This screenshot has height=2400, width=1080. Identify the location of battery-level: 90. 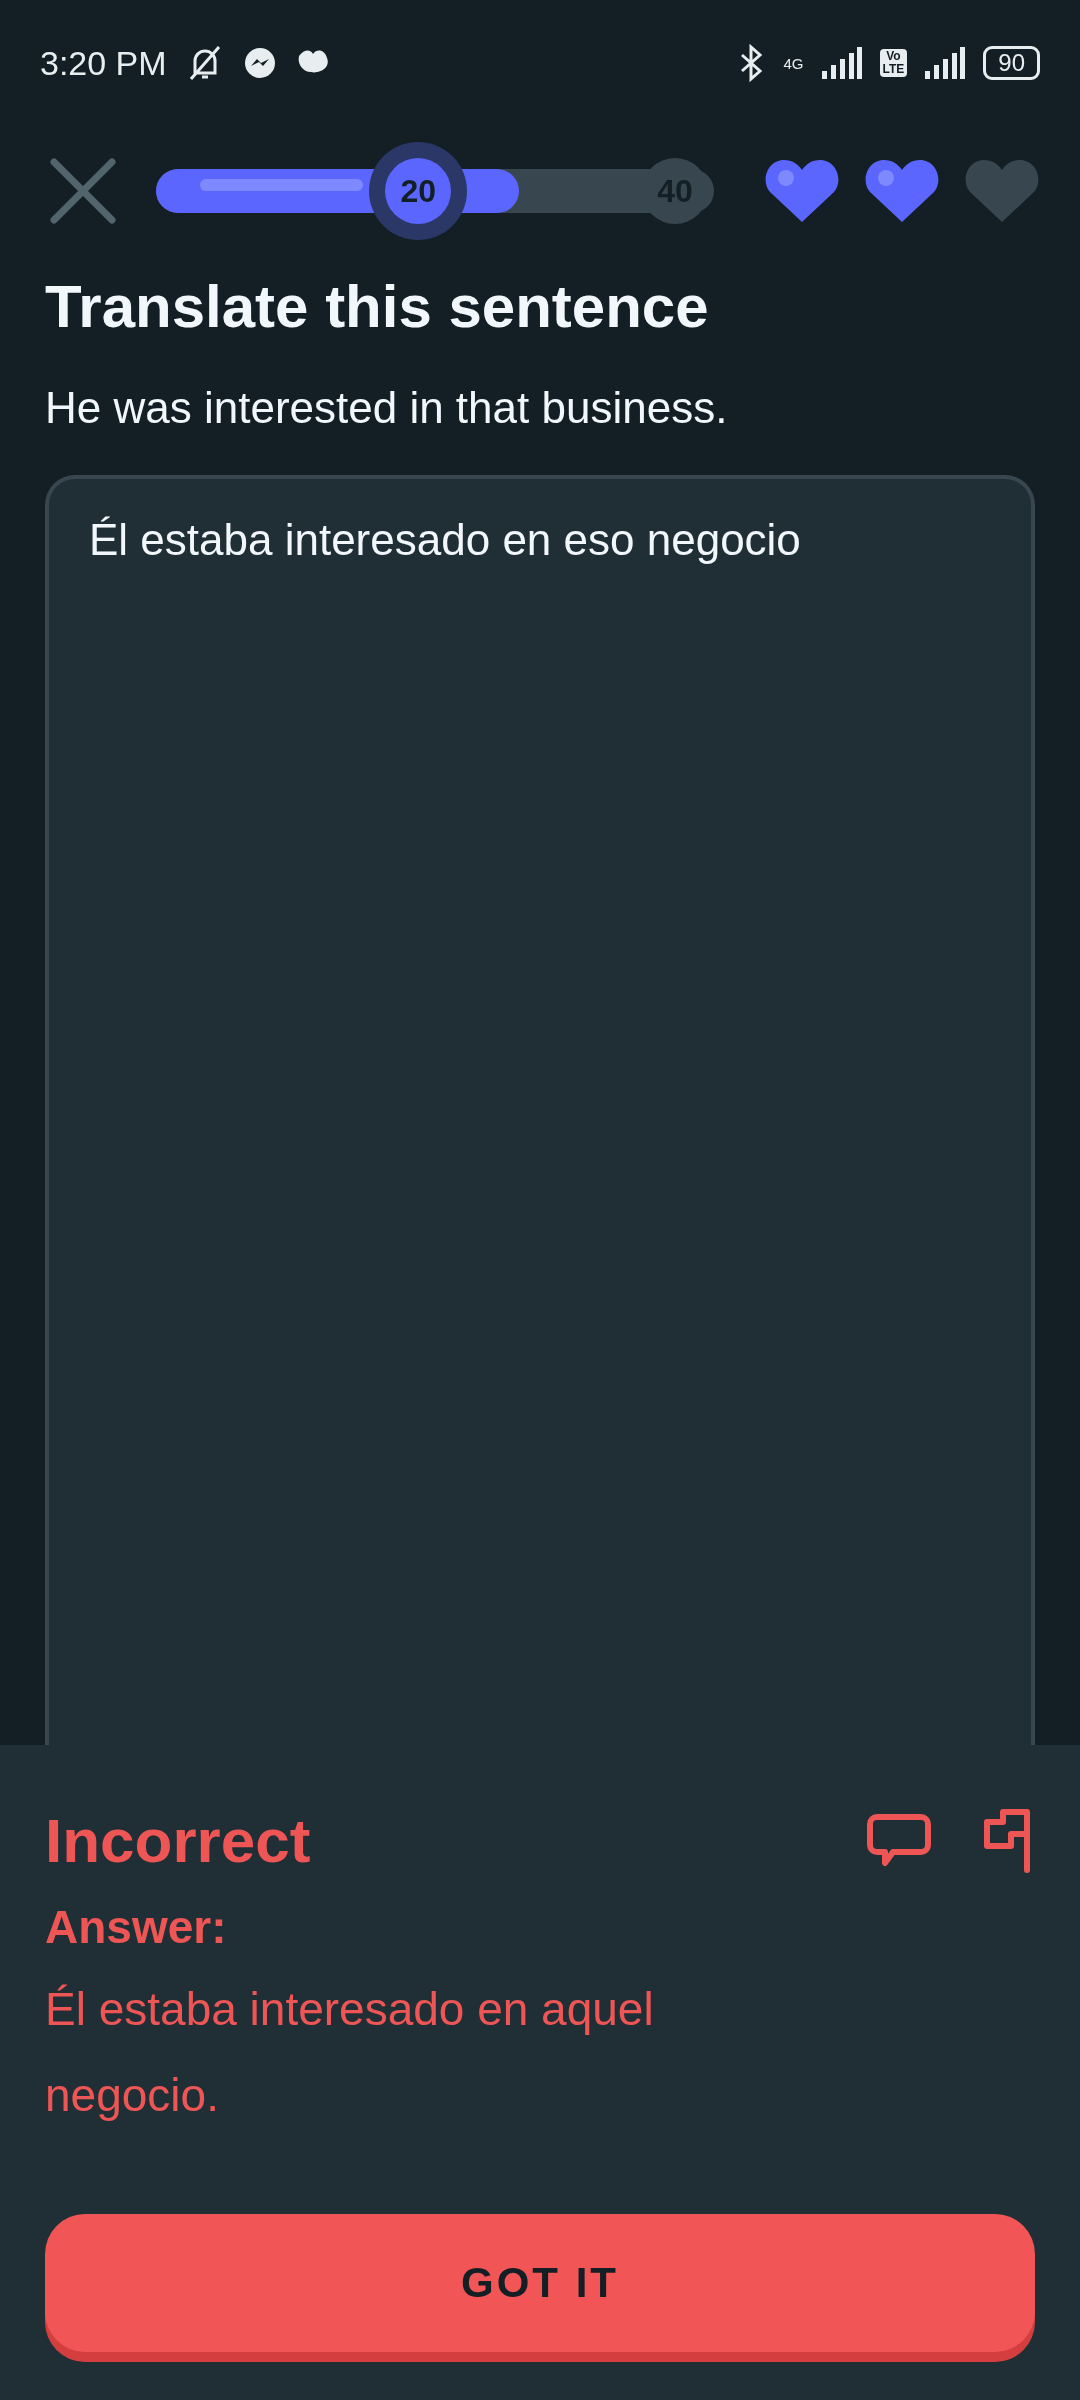
(1011, 63).